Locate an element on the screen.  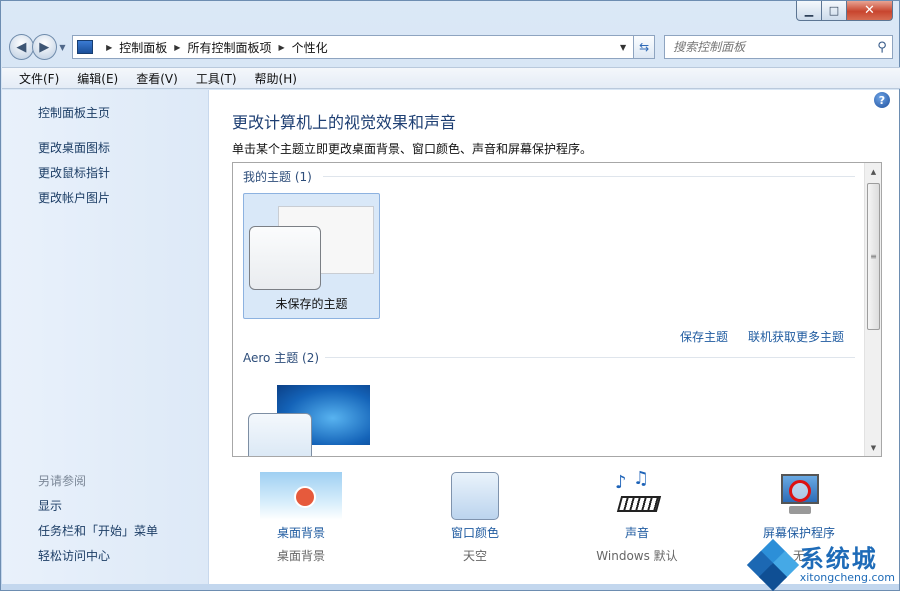
forward-button: ▶ is located at coordinates (44, 47).